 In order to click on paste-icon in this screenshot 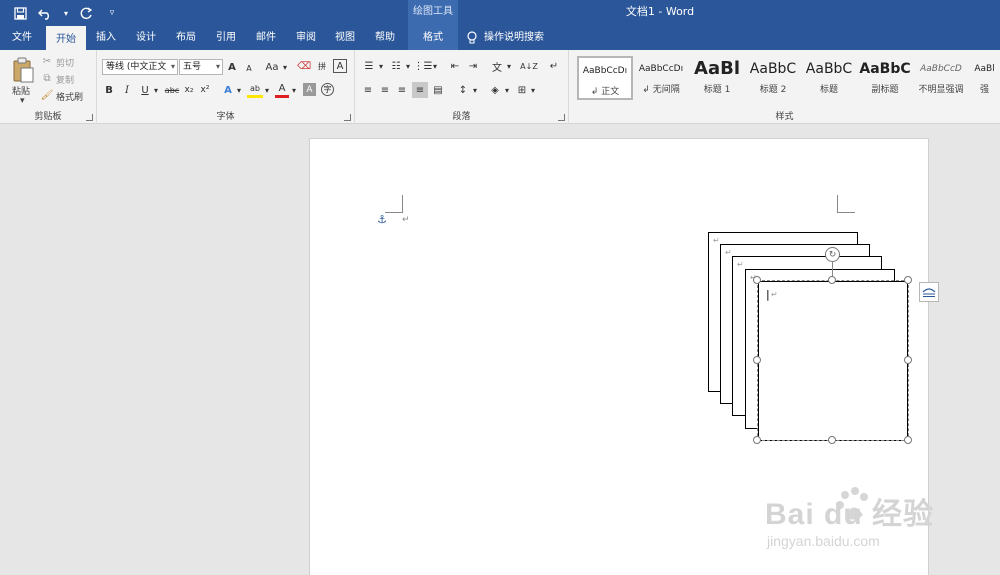, I will do `click(23, 70)`.